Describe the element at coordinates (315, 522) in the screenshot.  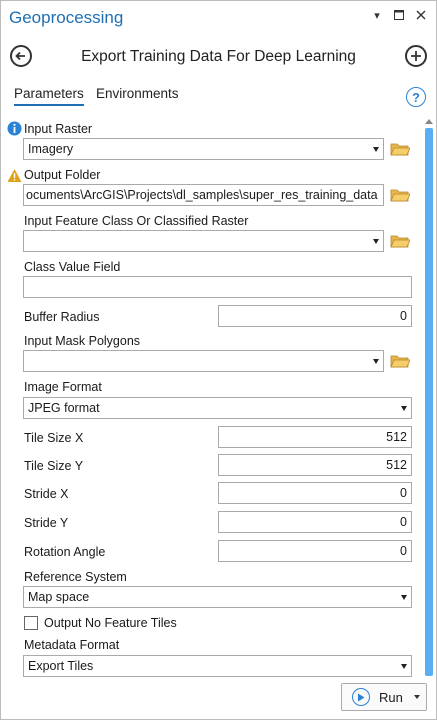
I see `stride-y-input: 0` at that location.